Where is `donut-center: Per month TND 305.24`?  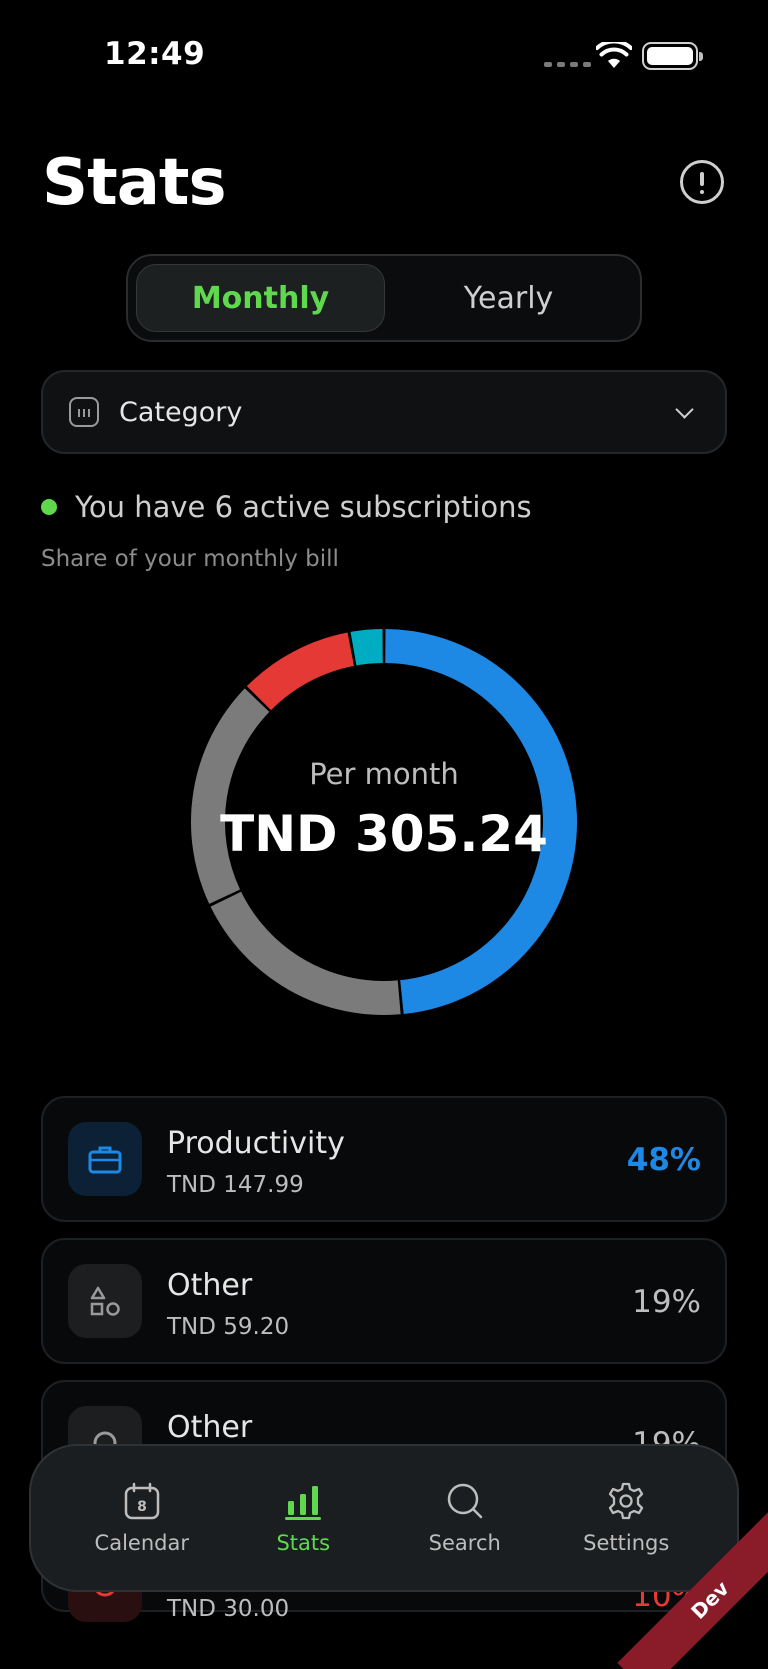 donut-center: Per month TND 305.24 is located at coordinates (384, 822).